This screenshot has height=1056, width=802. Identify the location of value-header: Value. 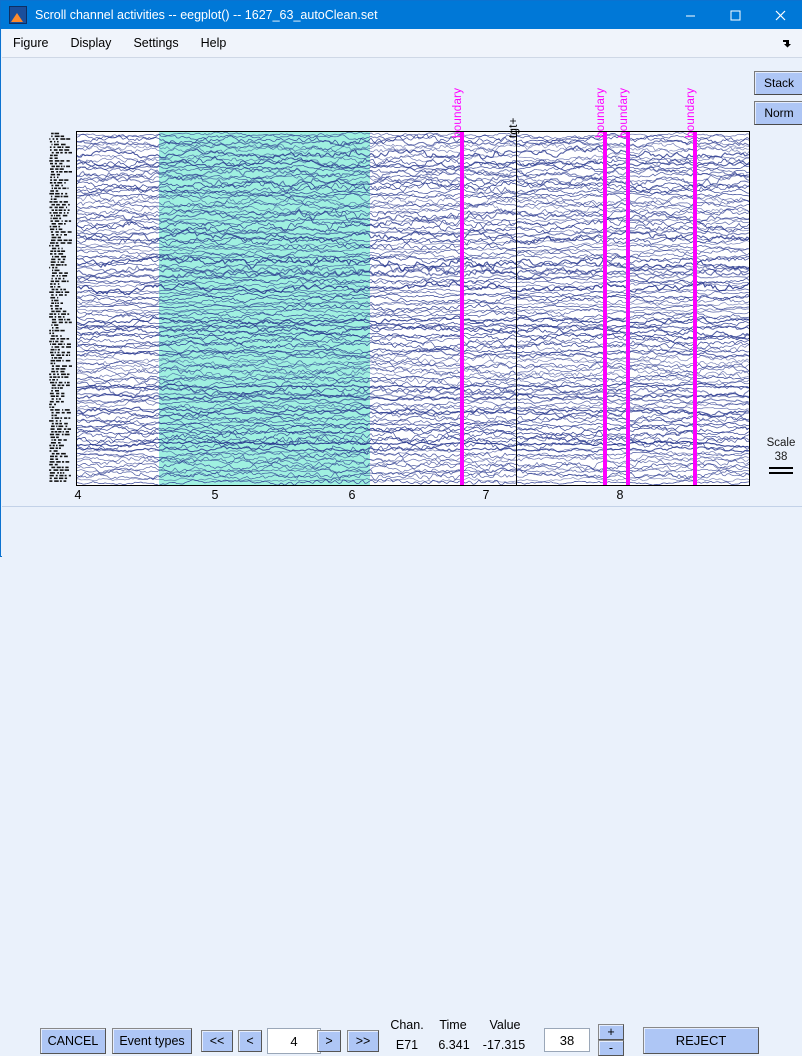
(505, 1025).